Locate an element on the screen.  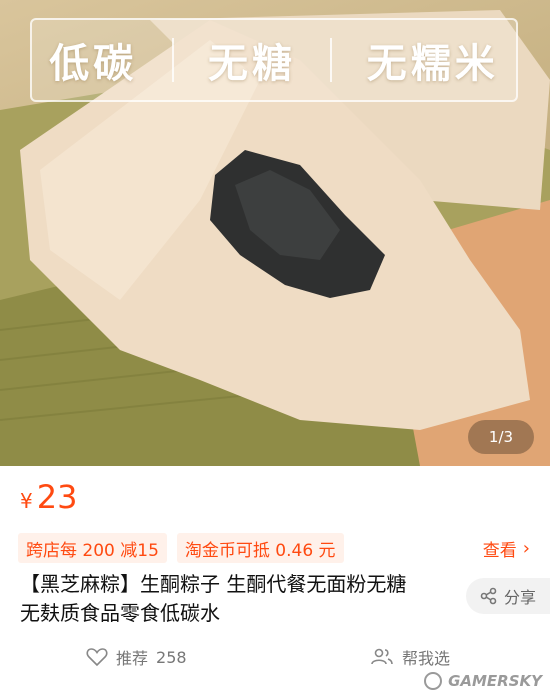
recommend-button: 推荐 258 is located at coordinates (136, 657).